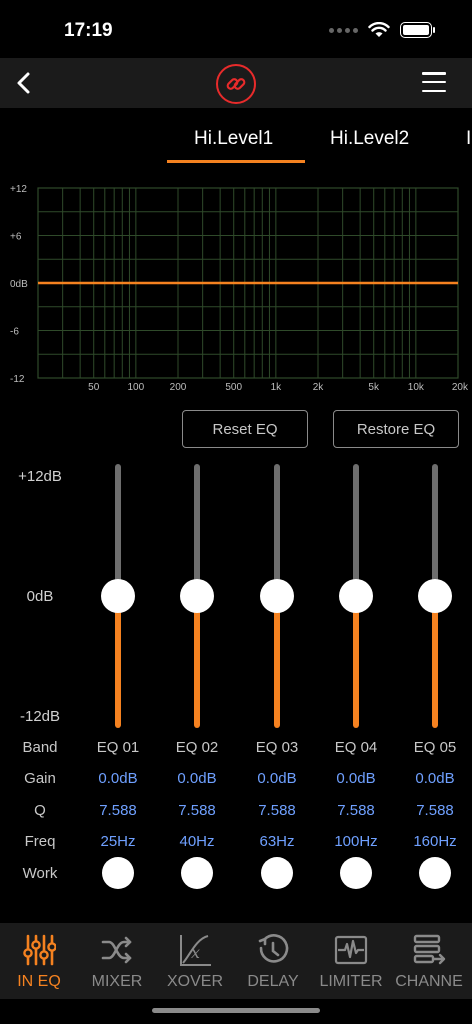 This screenshot has width=472, height=1024. I want to click on tab-bar: Hi.Level1 Hi.Level2 I, so click(236, 142).